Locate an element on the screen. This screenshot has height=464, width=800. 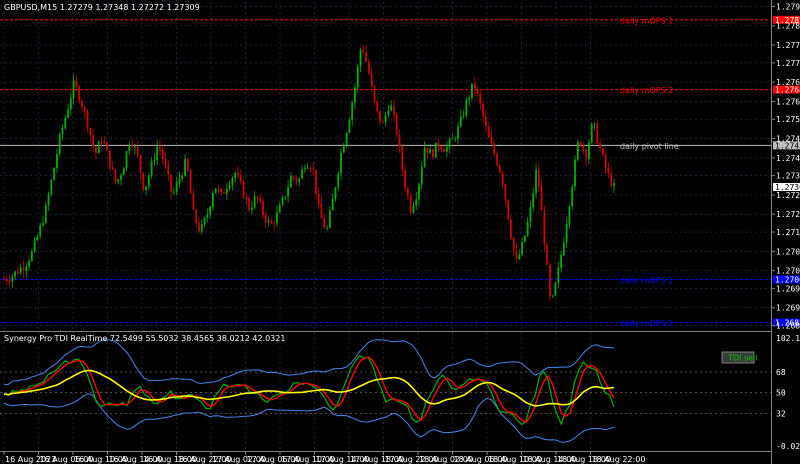
current-price-label: 1.27309 is located at coordinates (787, 187).